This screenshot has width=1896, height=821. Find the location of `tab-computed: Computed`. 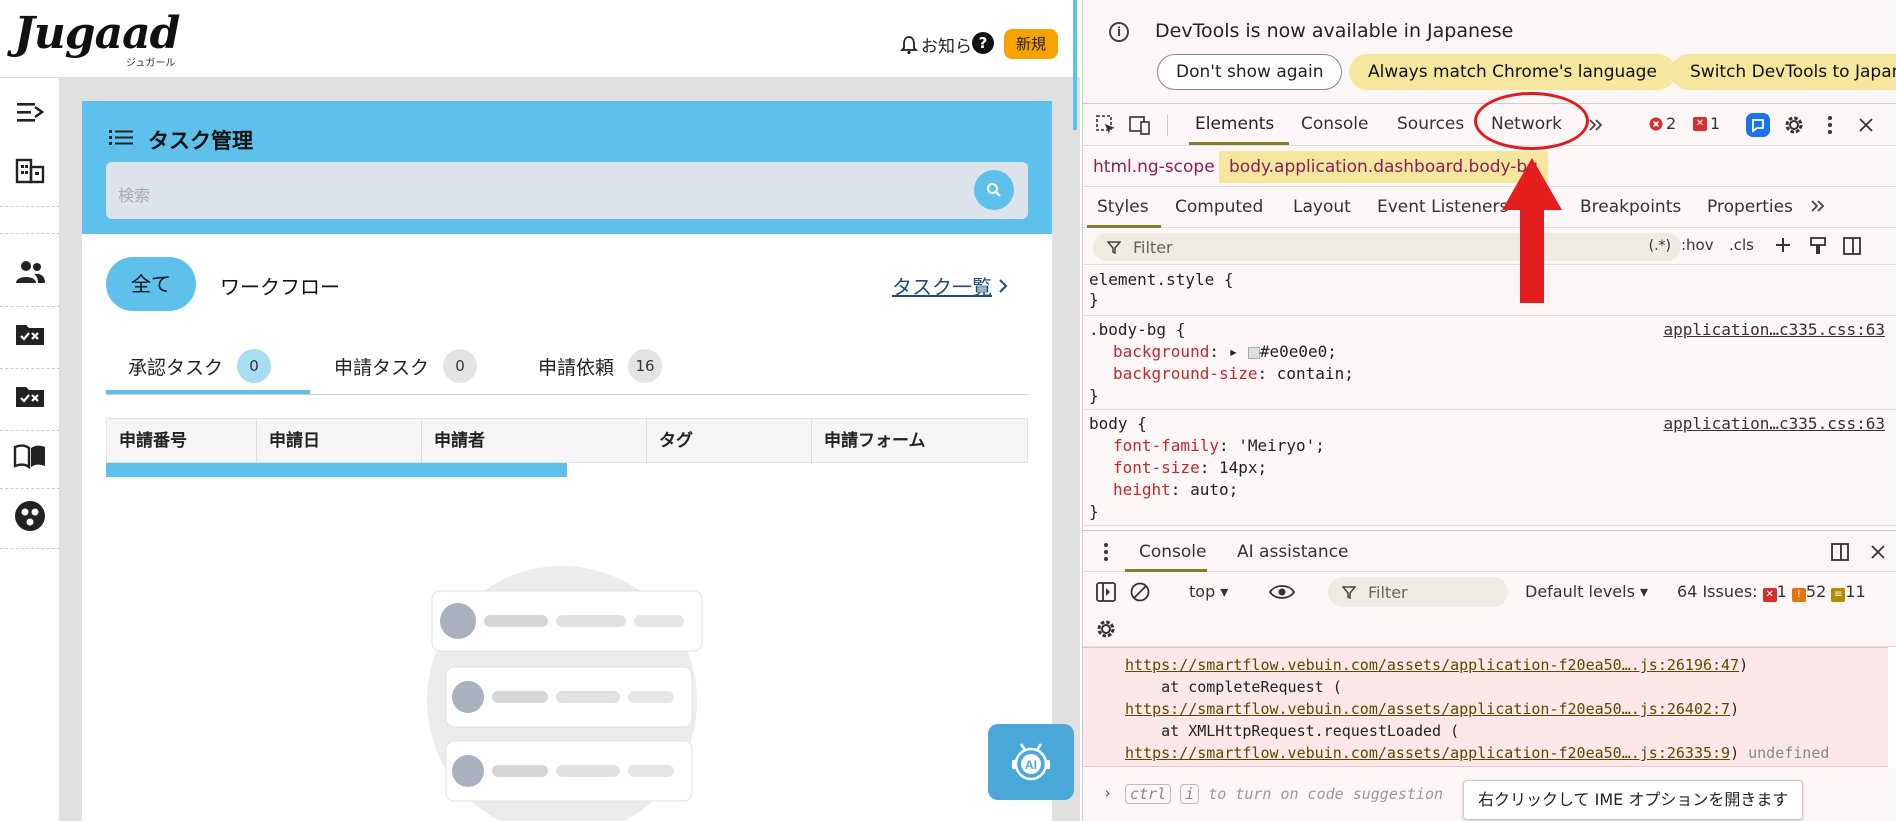

tab-computed: Computed is located at coordinates (1219, 207).